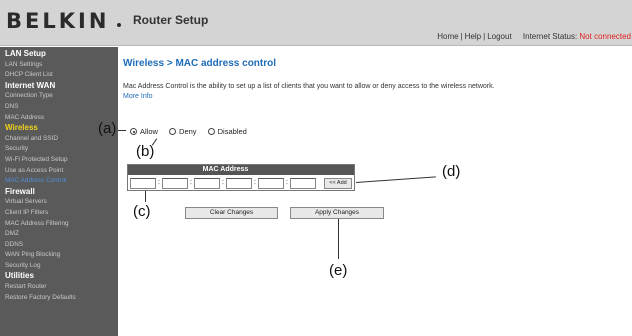  What do you see at coordinates (338, 239) in the screenshot?
I see `callout-e-line` at bounding box center [338, 239].